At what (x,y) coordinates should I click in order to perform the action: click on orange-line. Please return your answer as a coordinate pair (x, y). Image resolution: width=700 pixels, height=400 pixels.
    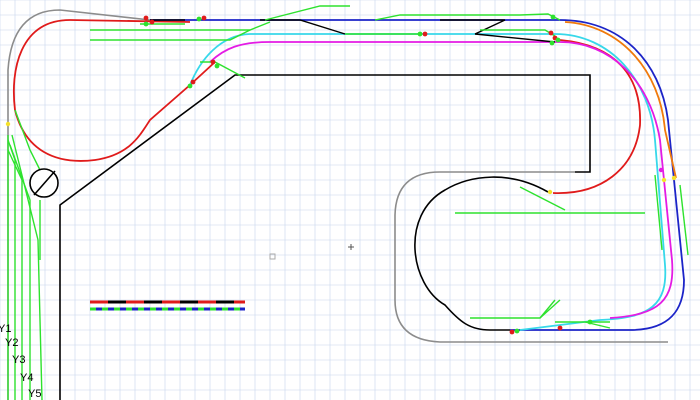
    Looking at the image, I should click on (620, 100).